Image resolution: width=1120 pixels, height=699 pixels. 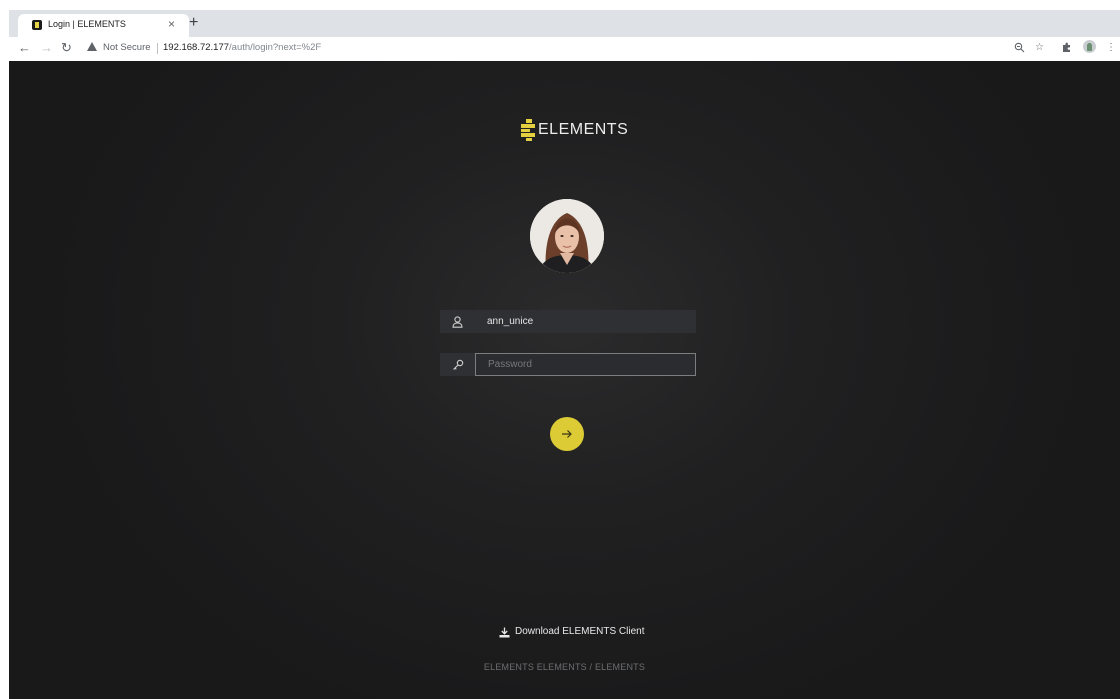 What do you see at coordinates (457, 364) in the screenshot?
I see `key-icon` at bounding box center [457, 364].